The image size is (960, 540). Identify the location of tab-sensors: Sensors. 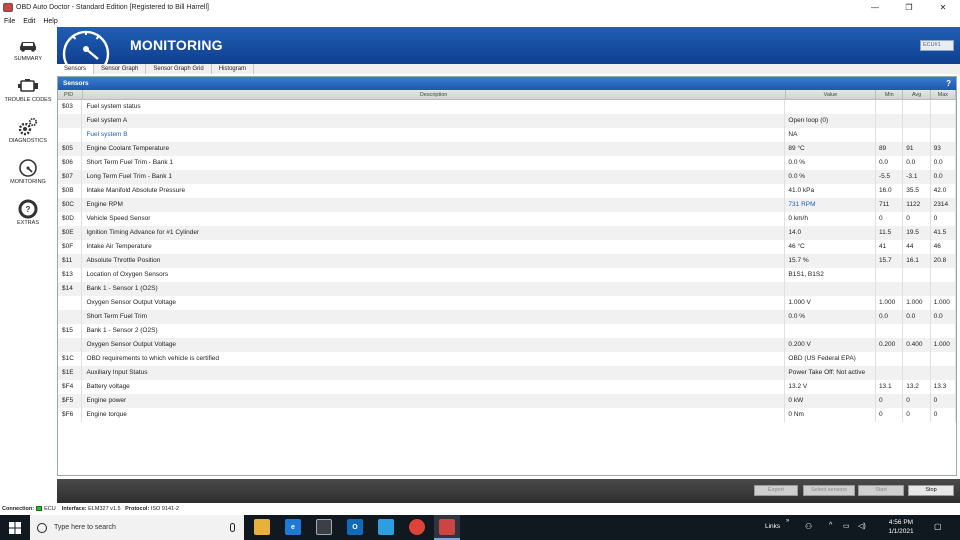
(76, 69).